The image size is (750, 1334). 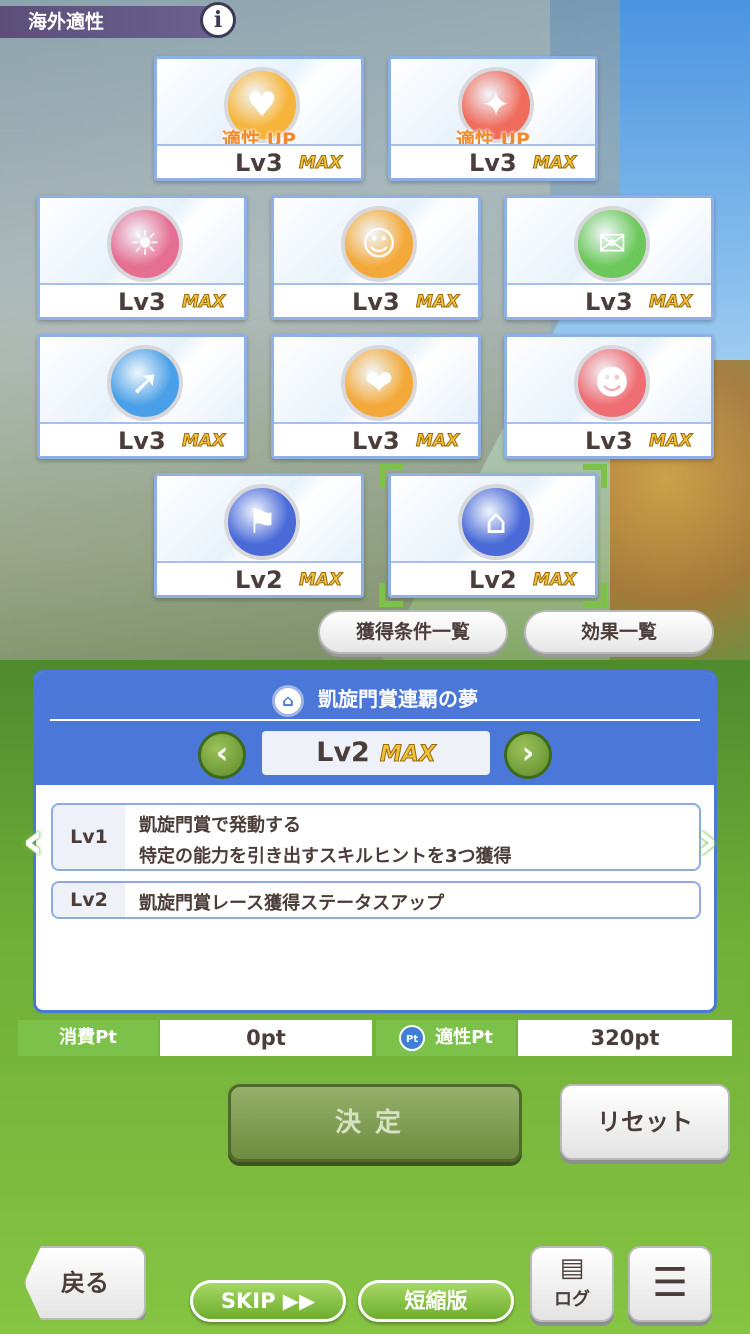 What do you see at coordinates (88, 1038) in the screenshot?
I see `cost-pt-label: 消費Pt` at bounding box center [88, 1038].